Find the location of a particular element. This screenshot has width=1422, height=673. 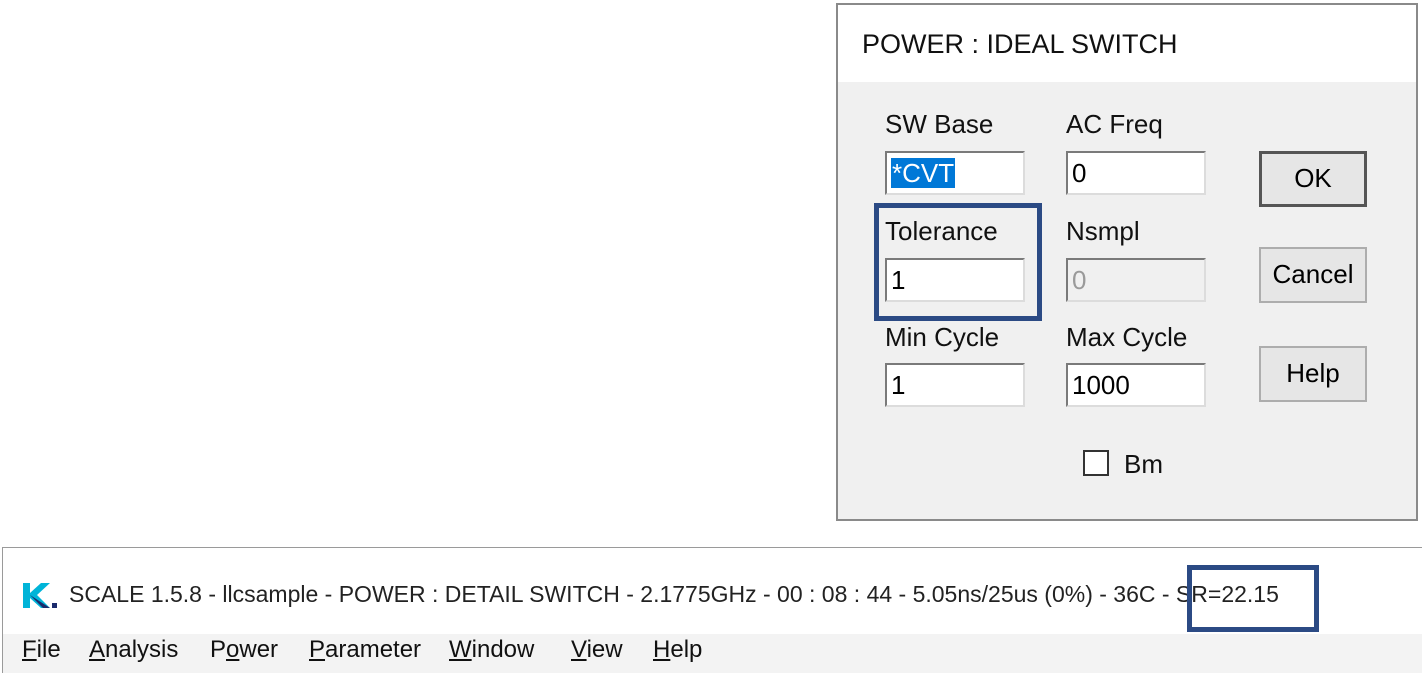

ok-button: OK is located at coordinates (1313, 179).